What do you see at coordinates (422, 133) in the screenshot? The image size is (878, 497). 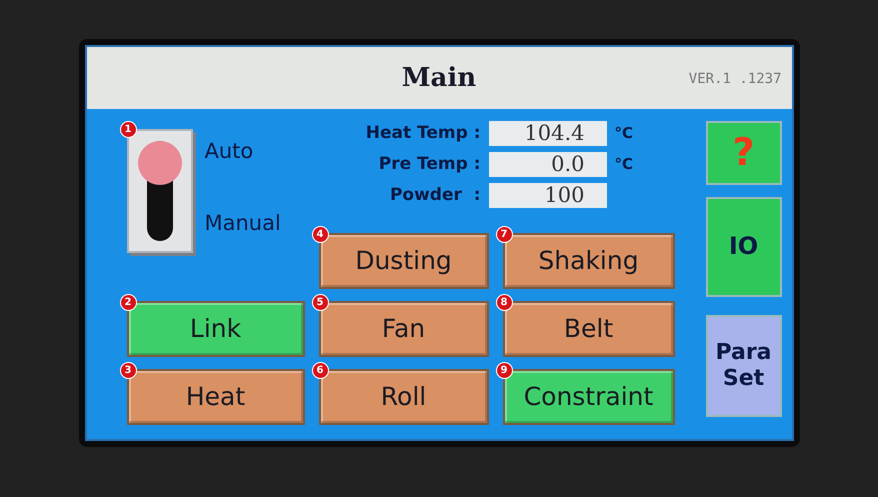 I see `reading-label: Heat Temp :` at bounding box center [422, 133].